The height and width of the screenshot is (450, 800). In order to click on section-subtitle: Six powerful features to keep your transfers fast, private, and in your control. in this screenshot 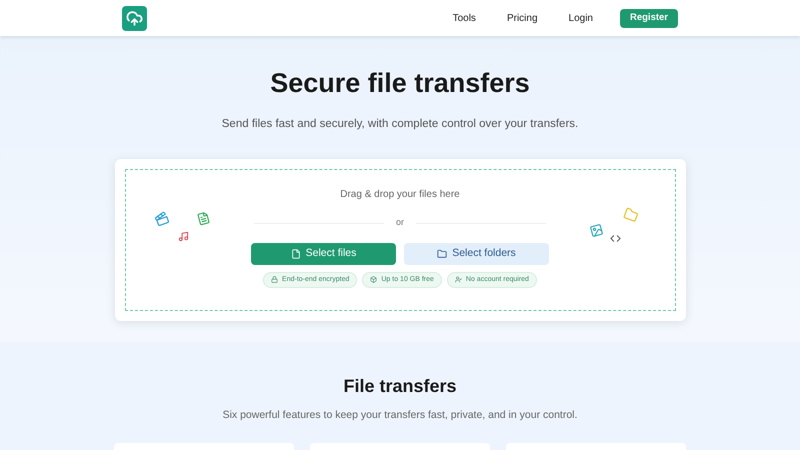, I will do `click(400, 415)`.